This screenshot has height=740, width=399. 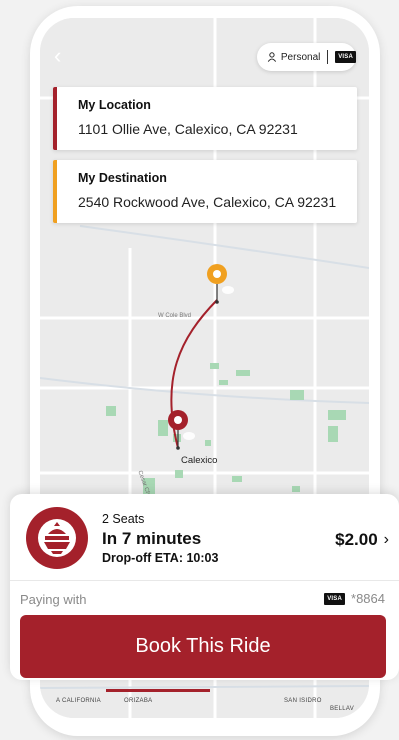 I want to click on dropoff-eta: Drop-off ETA: 10:03, so click(x=160, y=558).